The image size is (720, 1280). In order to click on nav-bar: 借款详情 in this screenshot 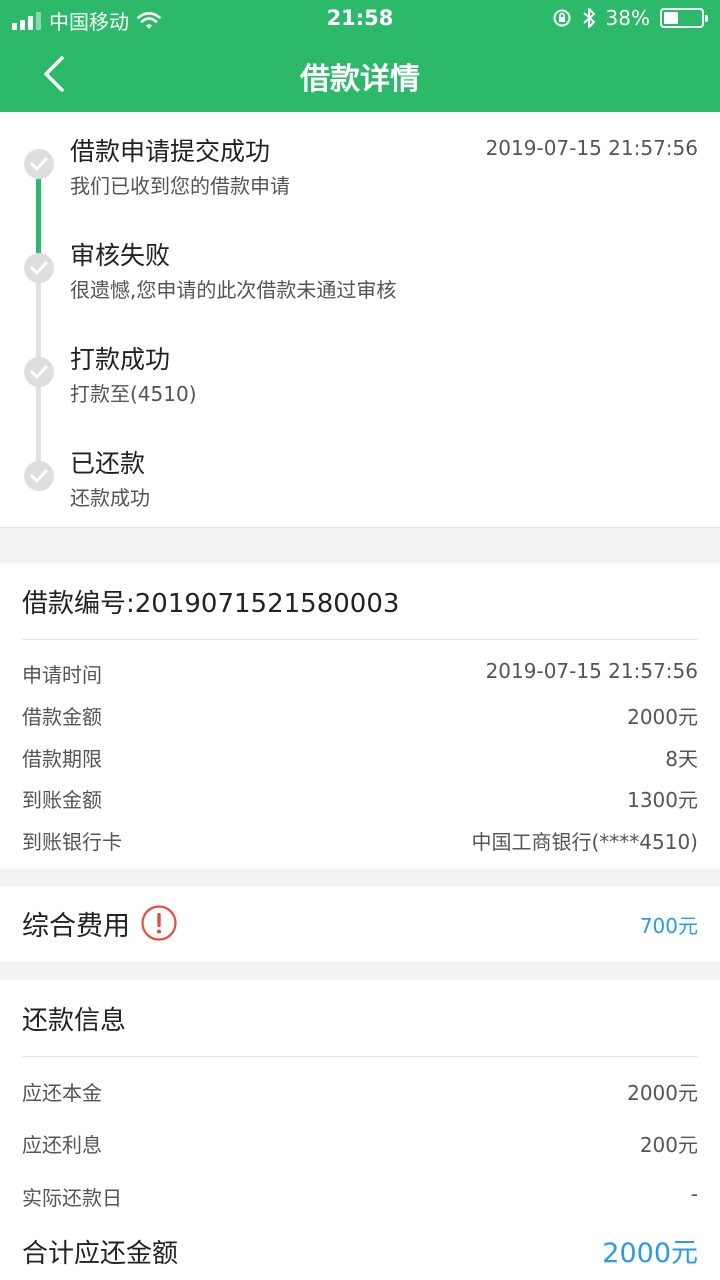, I will do `click(360, 75)`.